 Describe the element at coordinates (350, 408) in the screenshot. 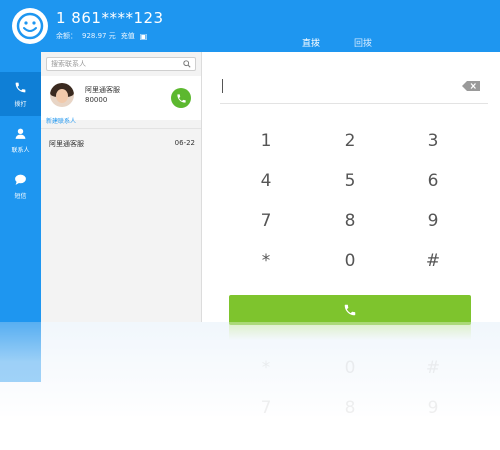

I see `reflection-key: 8` at that location.